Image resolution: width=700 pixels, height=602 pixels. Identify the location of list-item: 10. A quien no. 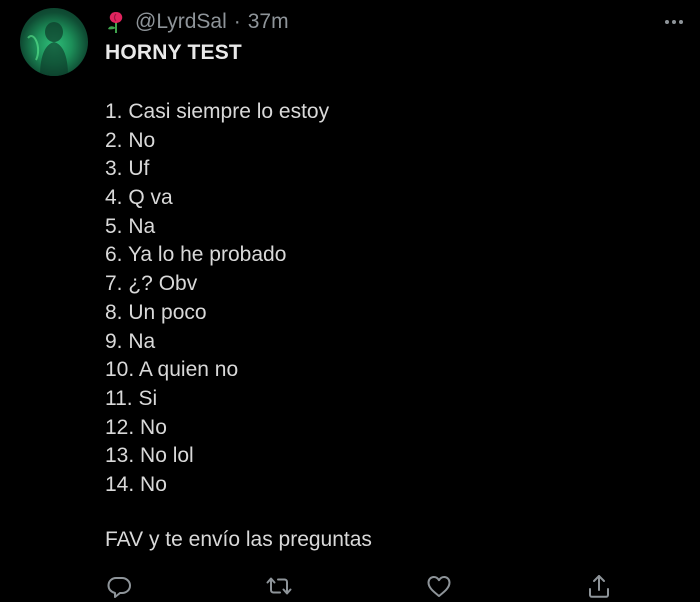
(172, 370).